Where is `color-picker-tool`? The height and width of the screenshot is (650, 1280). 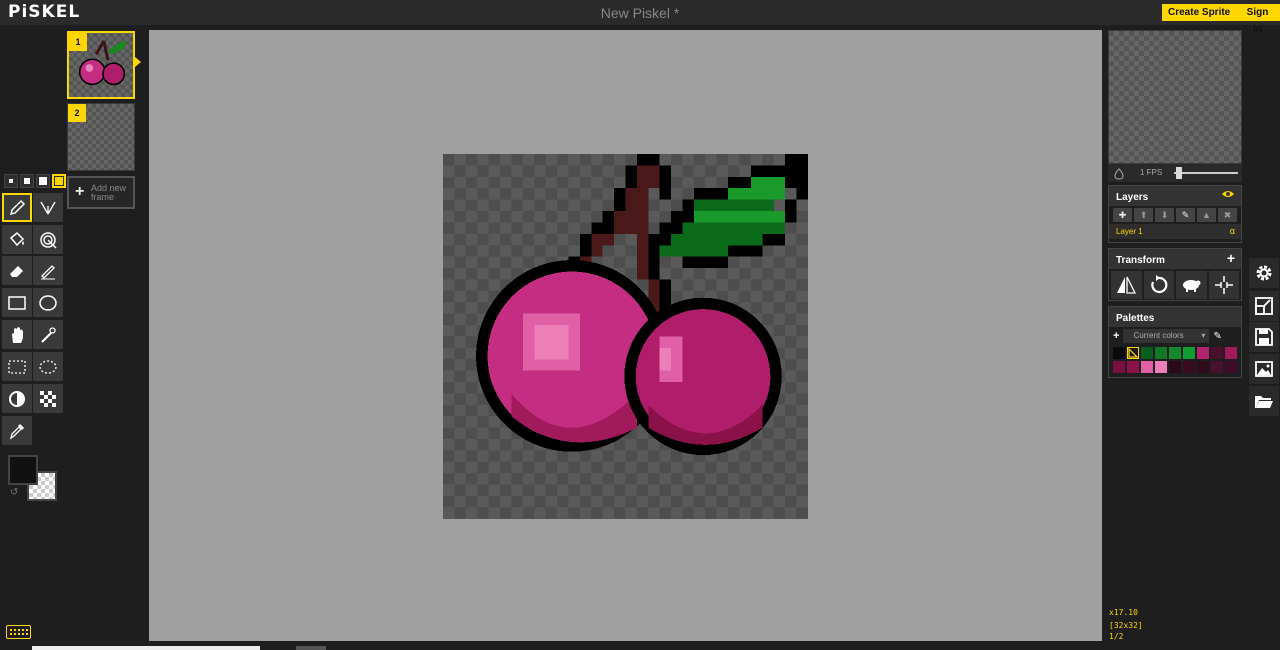 color-picker-tool is located at coordinates (17, 430).